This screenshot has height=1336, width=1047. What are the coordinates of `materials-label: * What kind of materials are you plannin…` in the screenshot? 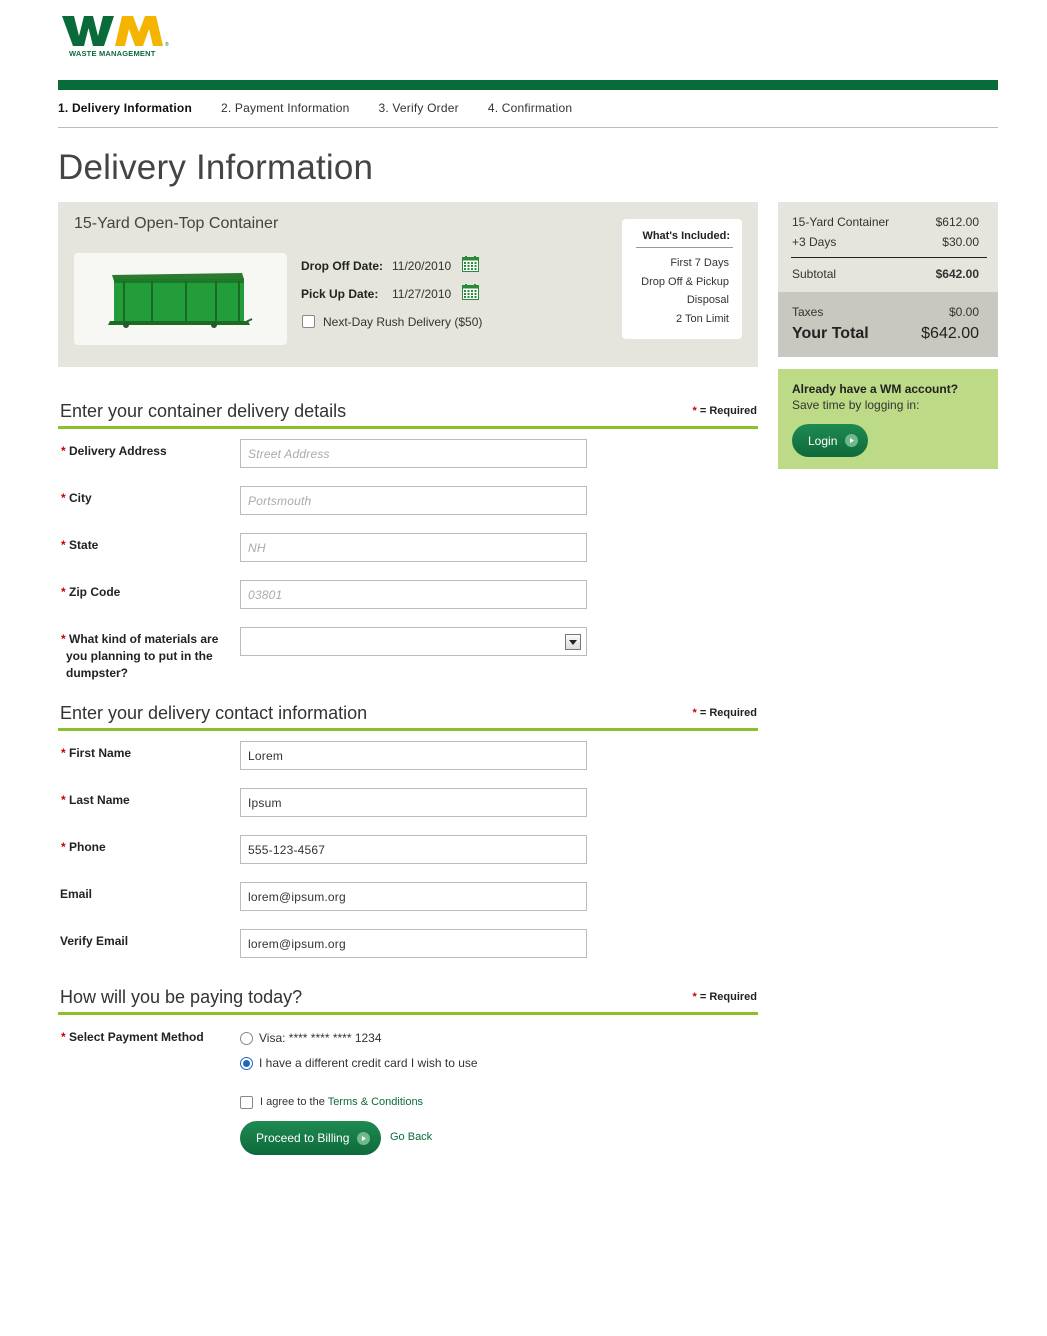 It's located at (140, 656).